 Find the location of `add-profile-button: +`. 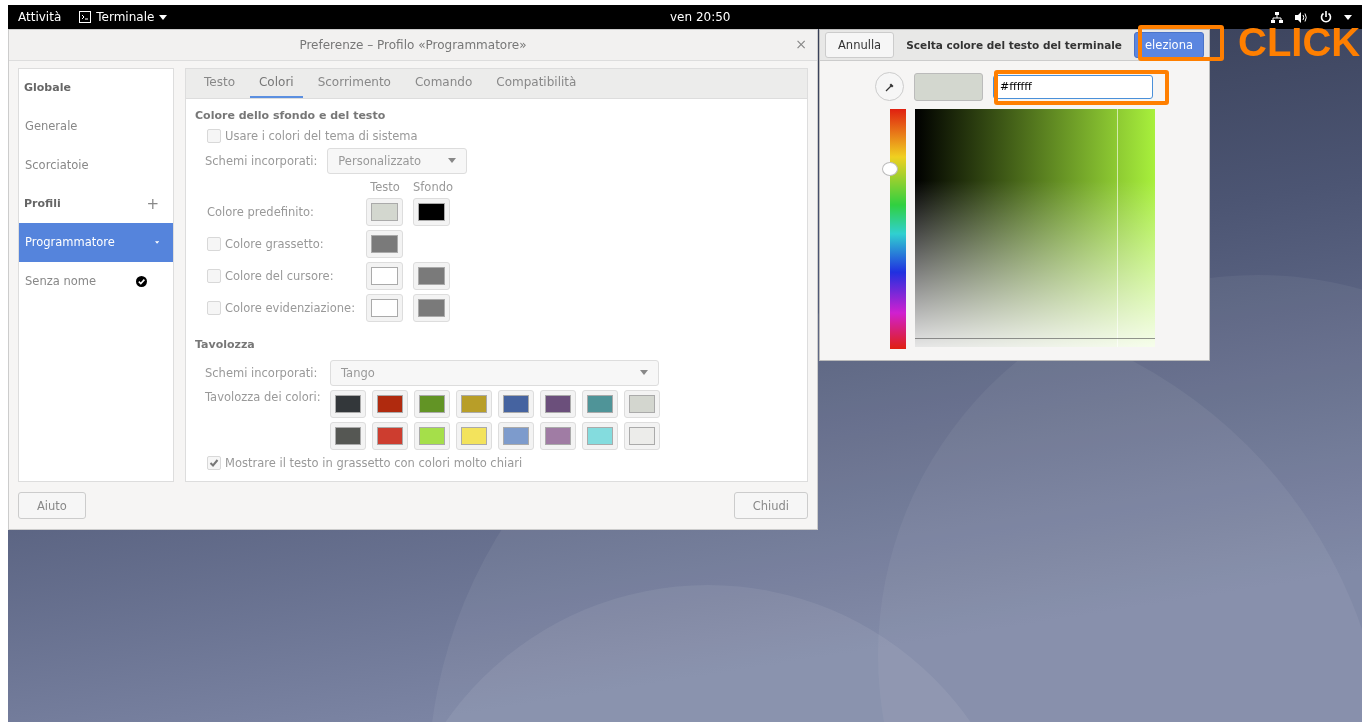

add-profile-button: + is located at coordinates (152, 203).